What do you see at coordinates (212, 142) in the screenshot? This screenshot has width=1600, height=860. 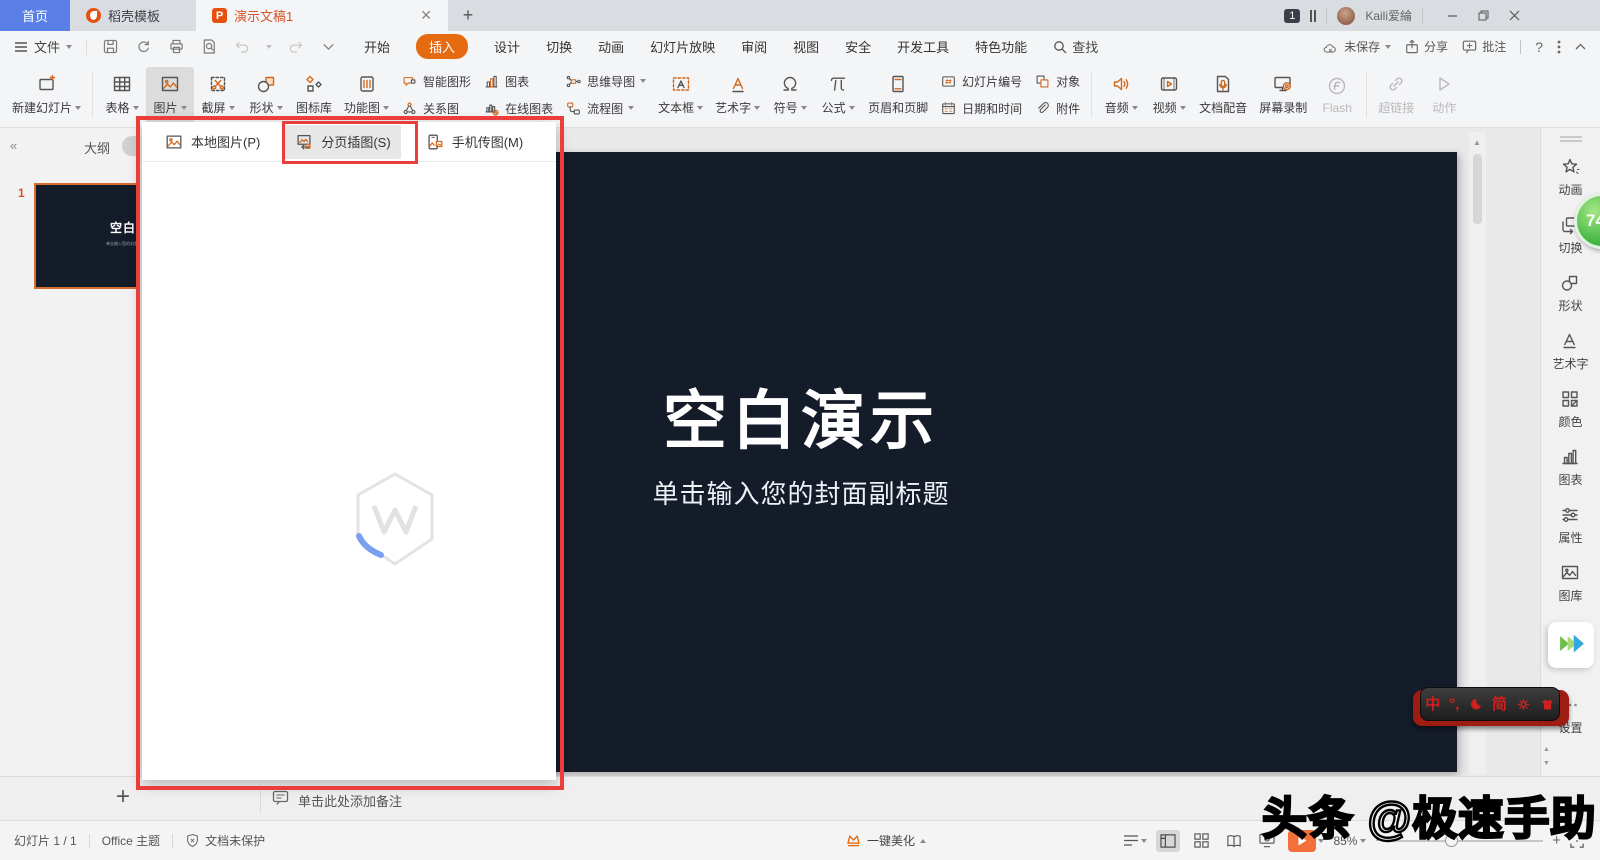 I see `menu-item-localpic: 本地图片(P)` at bounding box center [212, 142].